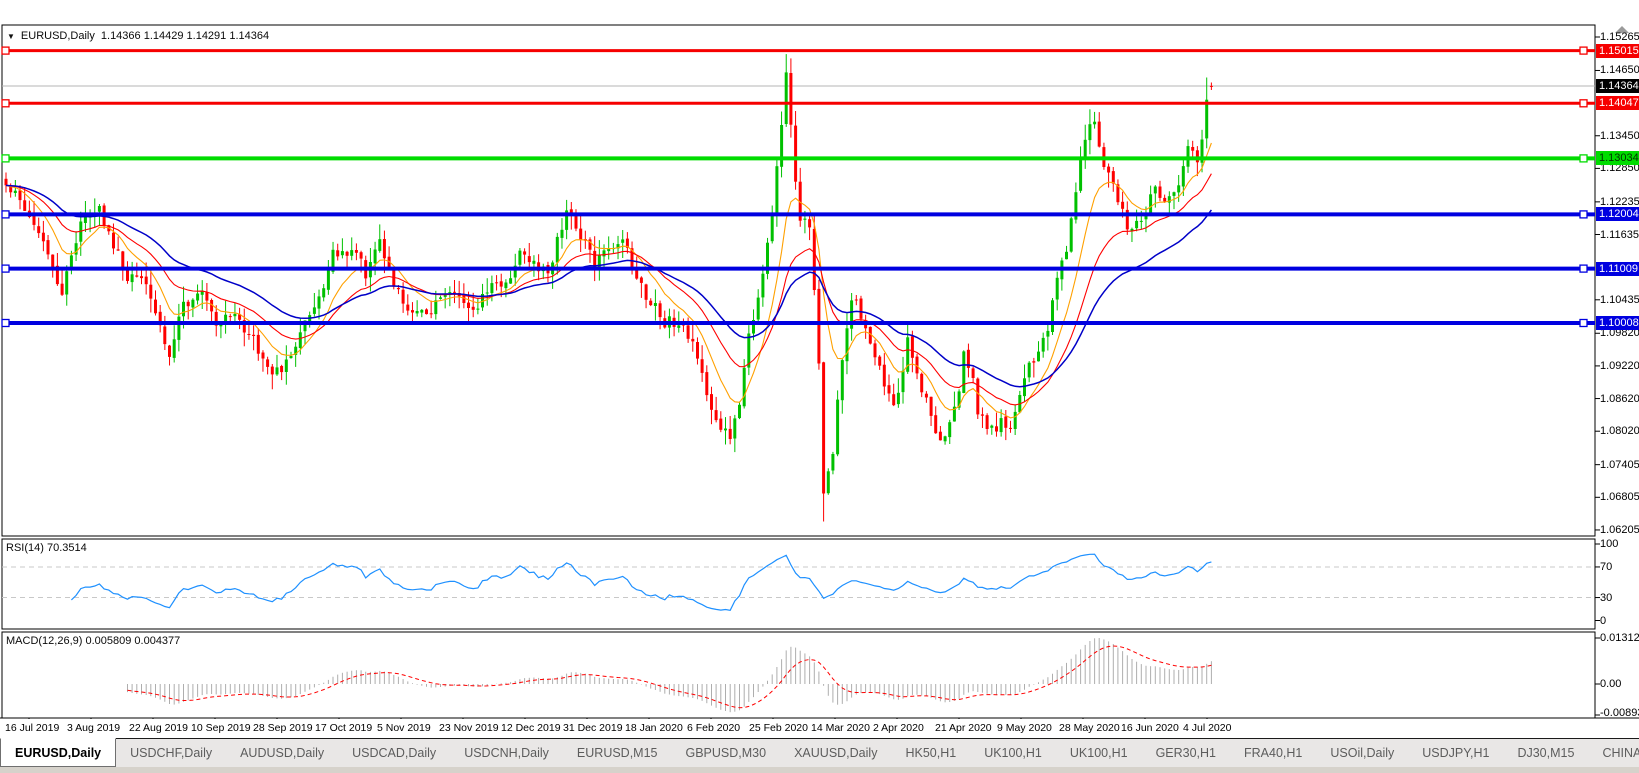  Describe the element at coordinates (46, 548) in the screenshot. I see `rsi-indicator-label: RSI(14) 70.3514` at that location.